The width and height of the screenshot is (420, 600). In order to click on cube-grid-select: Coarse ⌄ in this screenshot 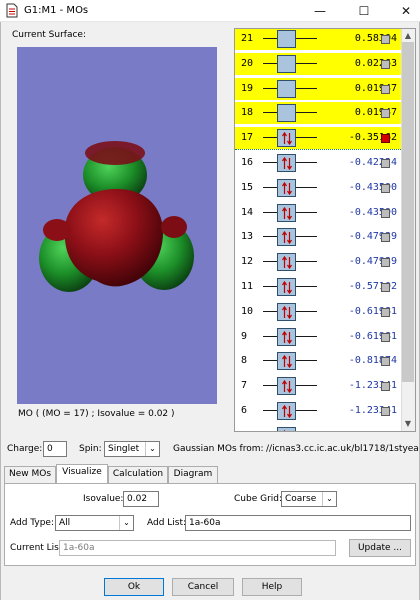, I will do `click(309, 499)`.